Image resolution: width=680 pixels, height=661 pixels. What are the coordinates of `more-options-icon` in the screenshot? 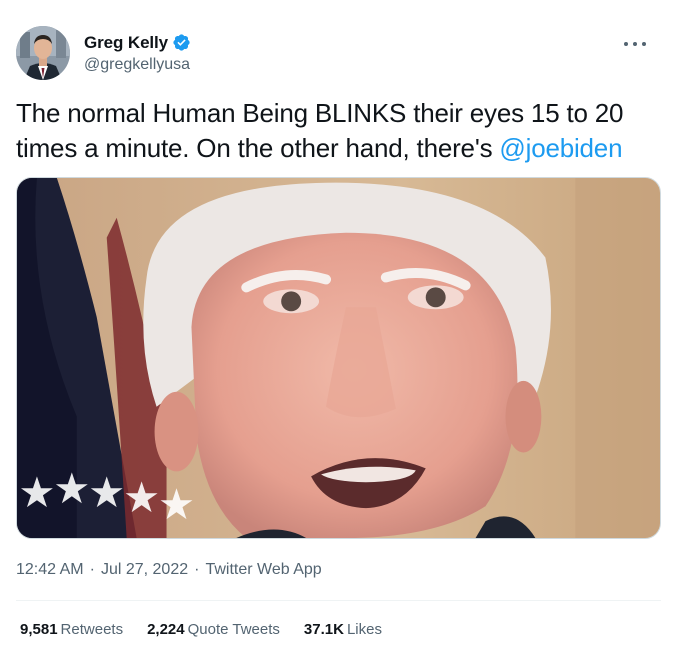 It's located at (635, 44).